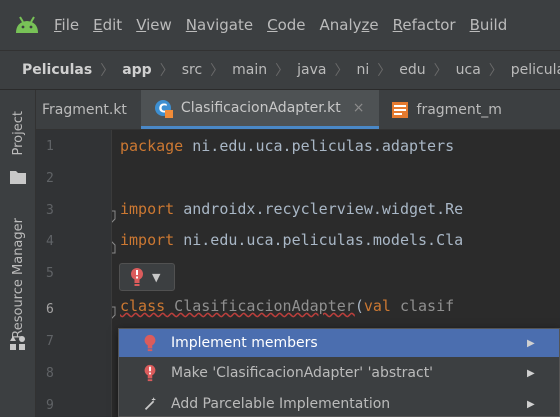  What do you see at coordinates (137, 70) in the screenshot?
I see `breadcrumb-item-module: app` at bounding box center [137, 70].